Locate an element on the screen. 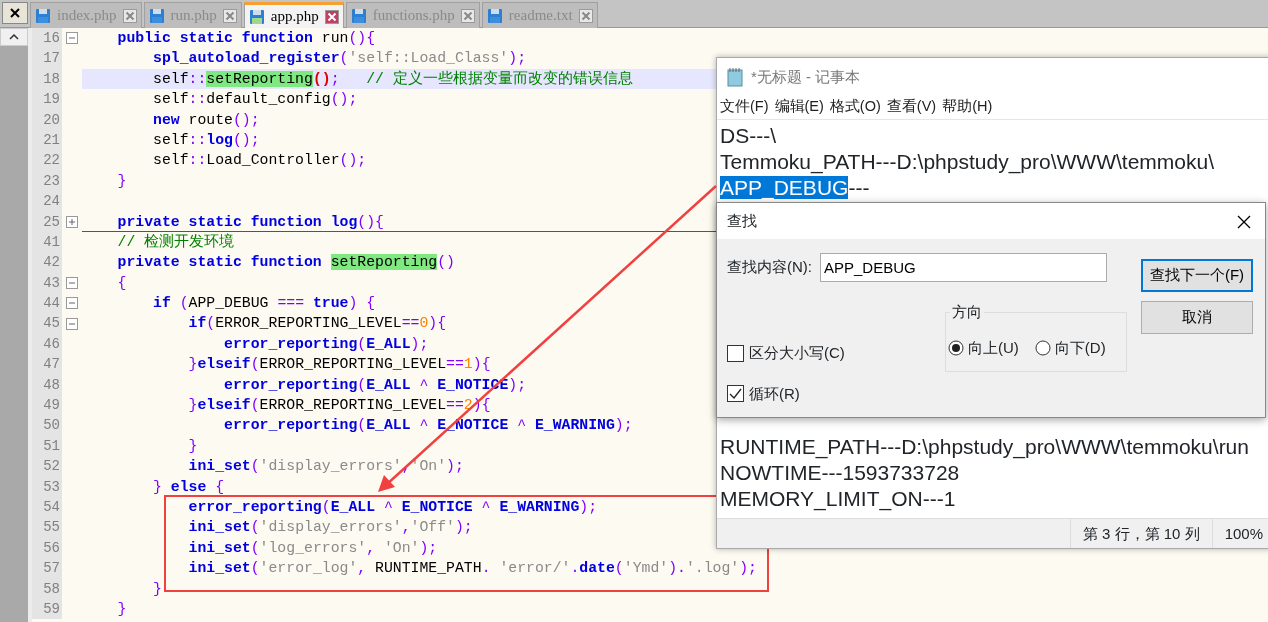 This screenshot has width=1268, height=622. line-number: 50 is located at coordinates (47, 425).